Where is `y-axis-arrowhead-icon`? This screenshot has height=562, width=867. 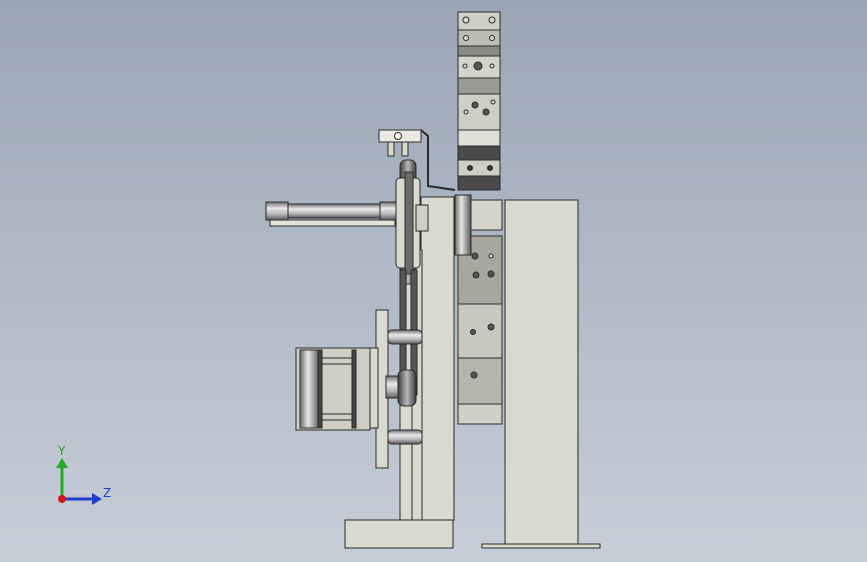
y-axis-arrowhead-icon is located at coordinates (62, 463).